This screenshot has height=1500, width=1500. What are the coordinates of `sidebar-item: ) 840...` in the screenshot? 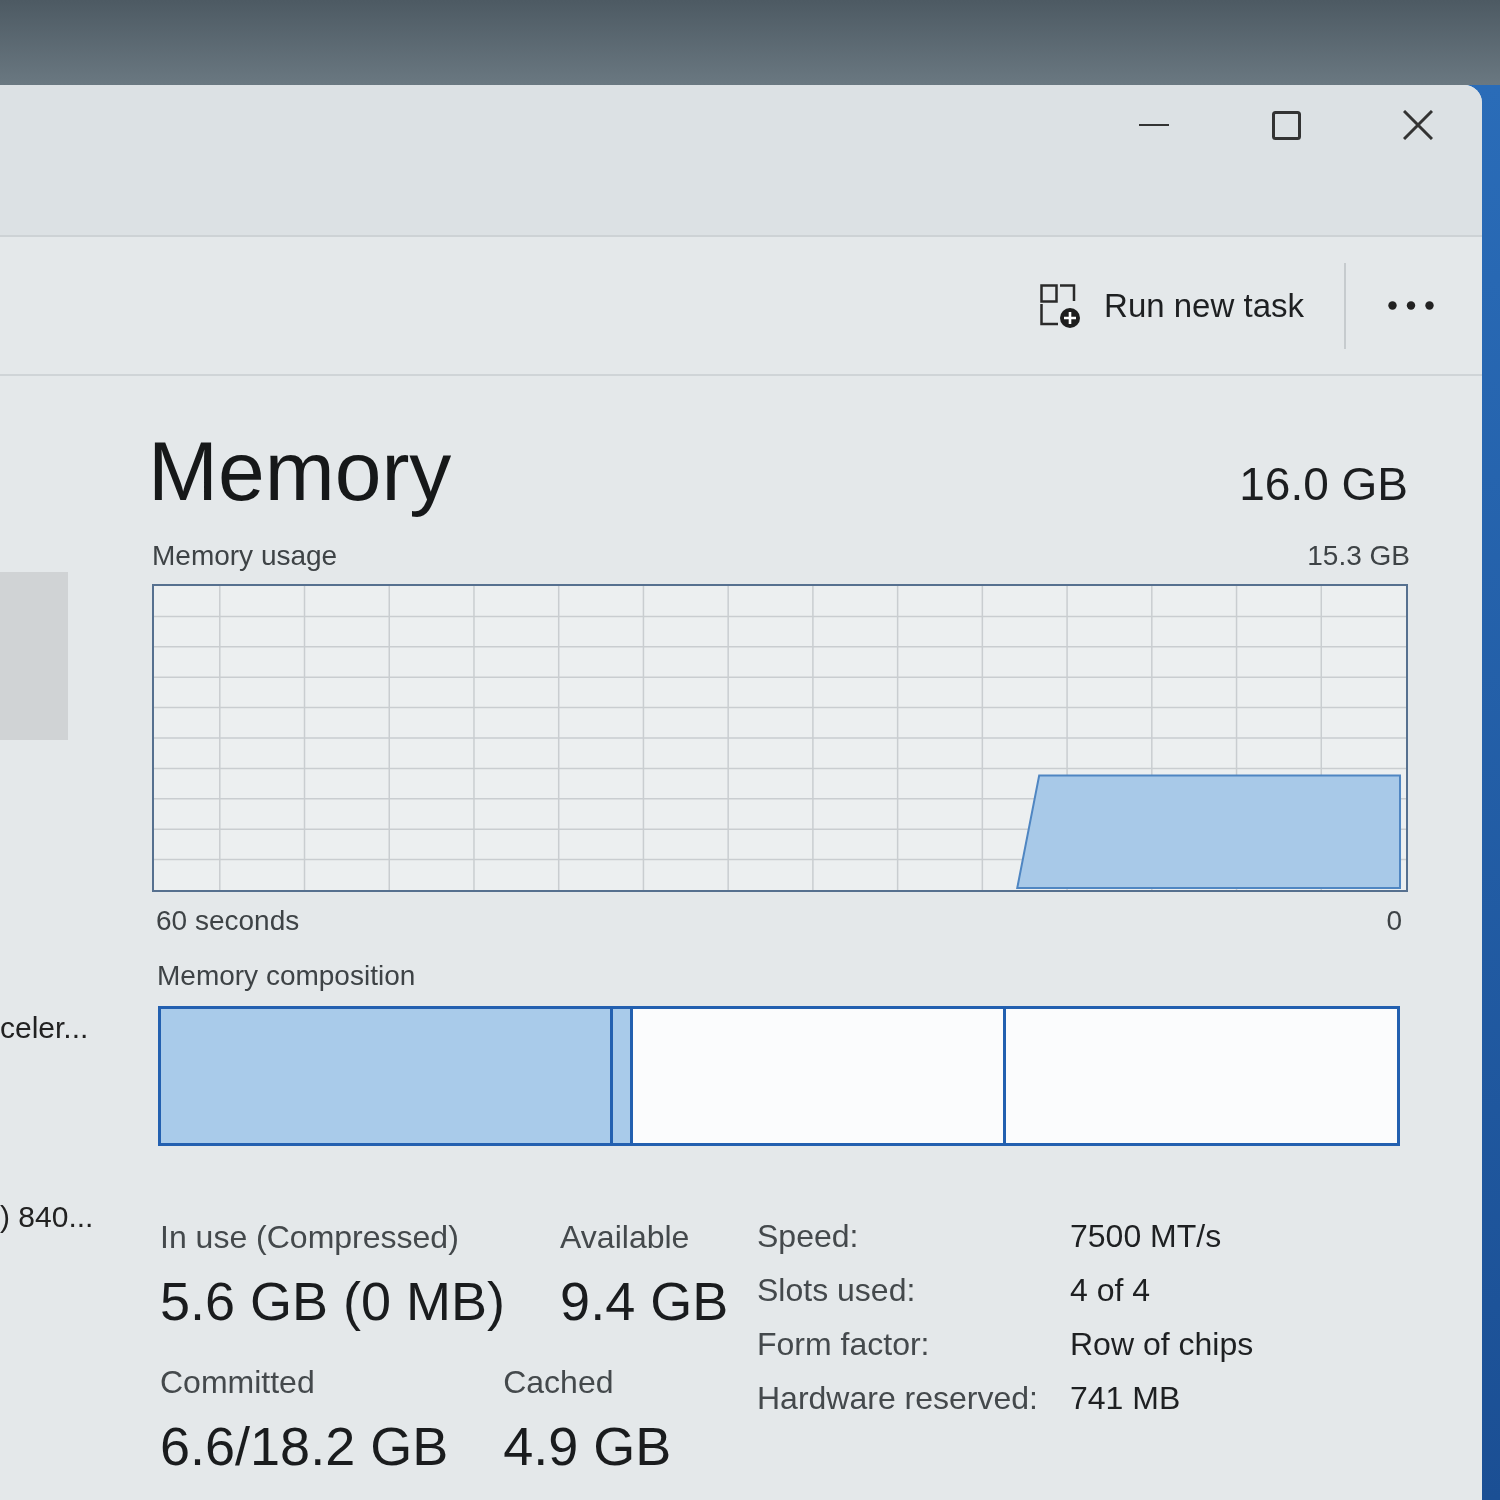 It's located at (47, 1217).